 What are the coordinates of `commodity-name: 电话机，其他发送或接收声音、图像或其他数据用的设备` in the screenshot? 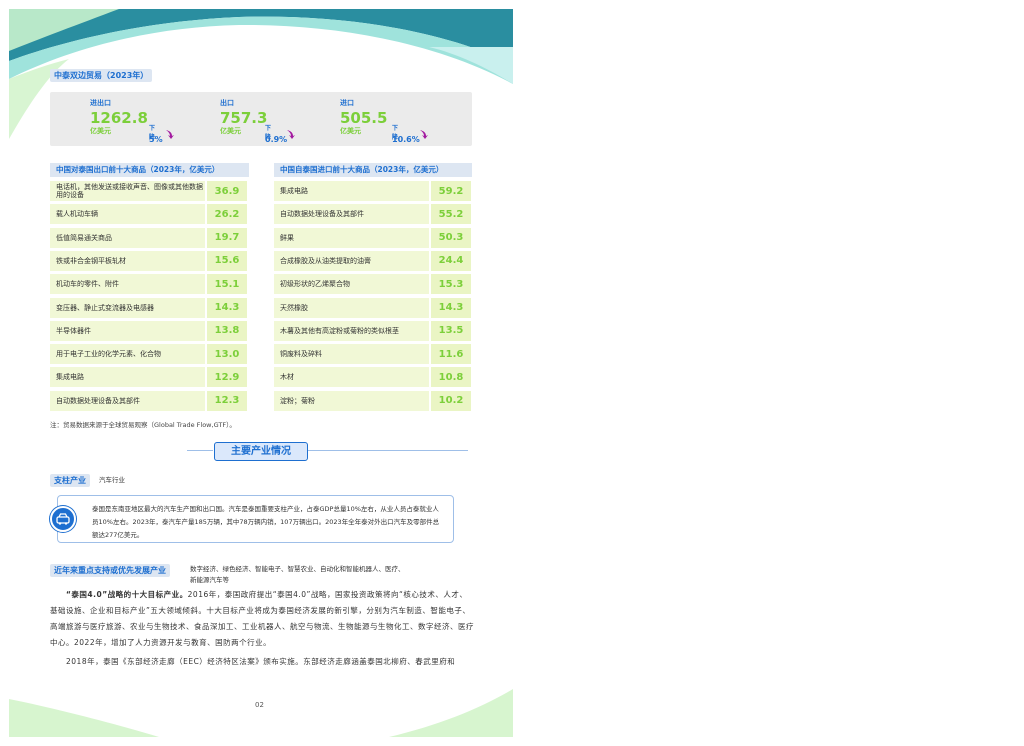 It's located at (127, 191).